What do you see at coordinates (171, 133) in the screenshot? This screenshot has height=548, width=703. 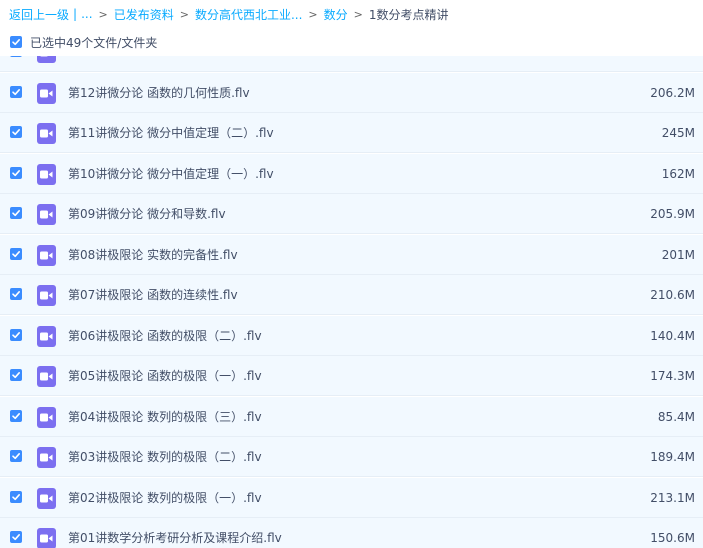 I see `file-name: 第11讲微分论 微分中值定理（二）.flv` at bounding box center [171, 133].